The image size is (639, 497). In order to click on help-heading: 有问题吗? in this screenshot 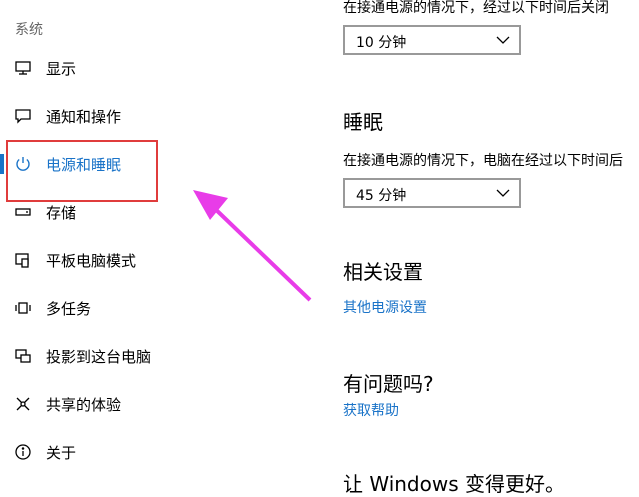, I will do `click(388, 384)`.